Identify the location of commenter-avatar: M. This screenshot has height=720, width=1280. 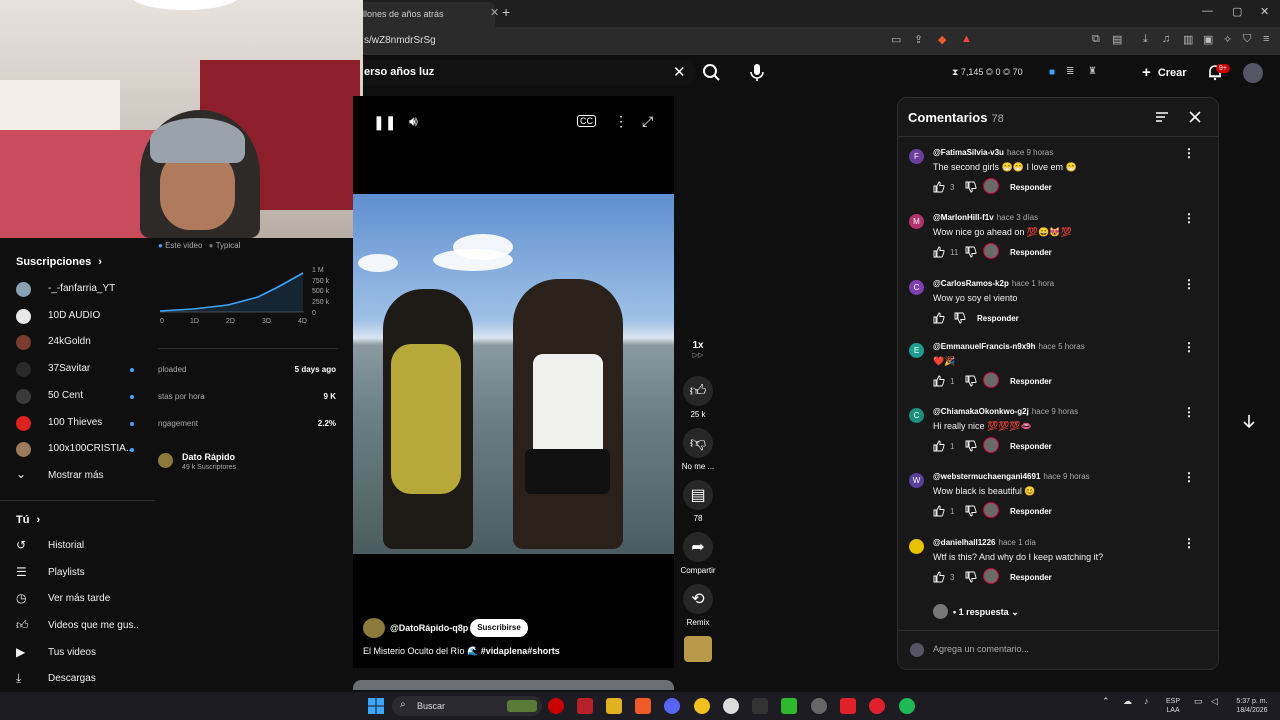
(916, 221).